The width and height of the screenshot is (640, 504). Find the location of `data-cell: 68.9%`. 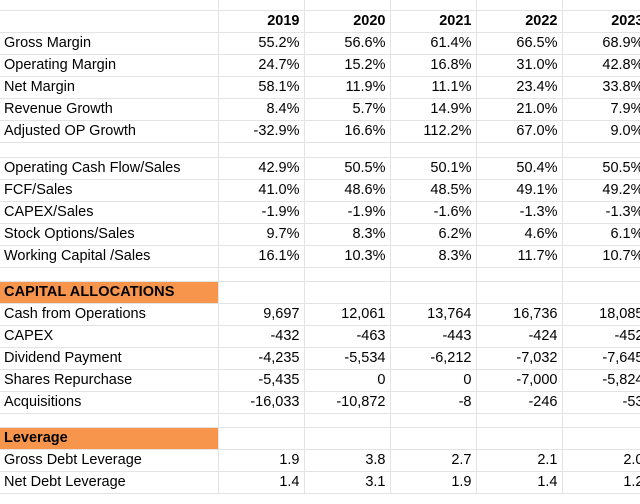

data-cell: 68.9% is located at coordinates (601, 43).